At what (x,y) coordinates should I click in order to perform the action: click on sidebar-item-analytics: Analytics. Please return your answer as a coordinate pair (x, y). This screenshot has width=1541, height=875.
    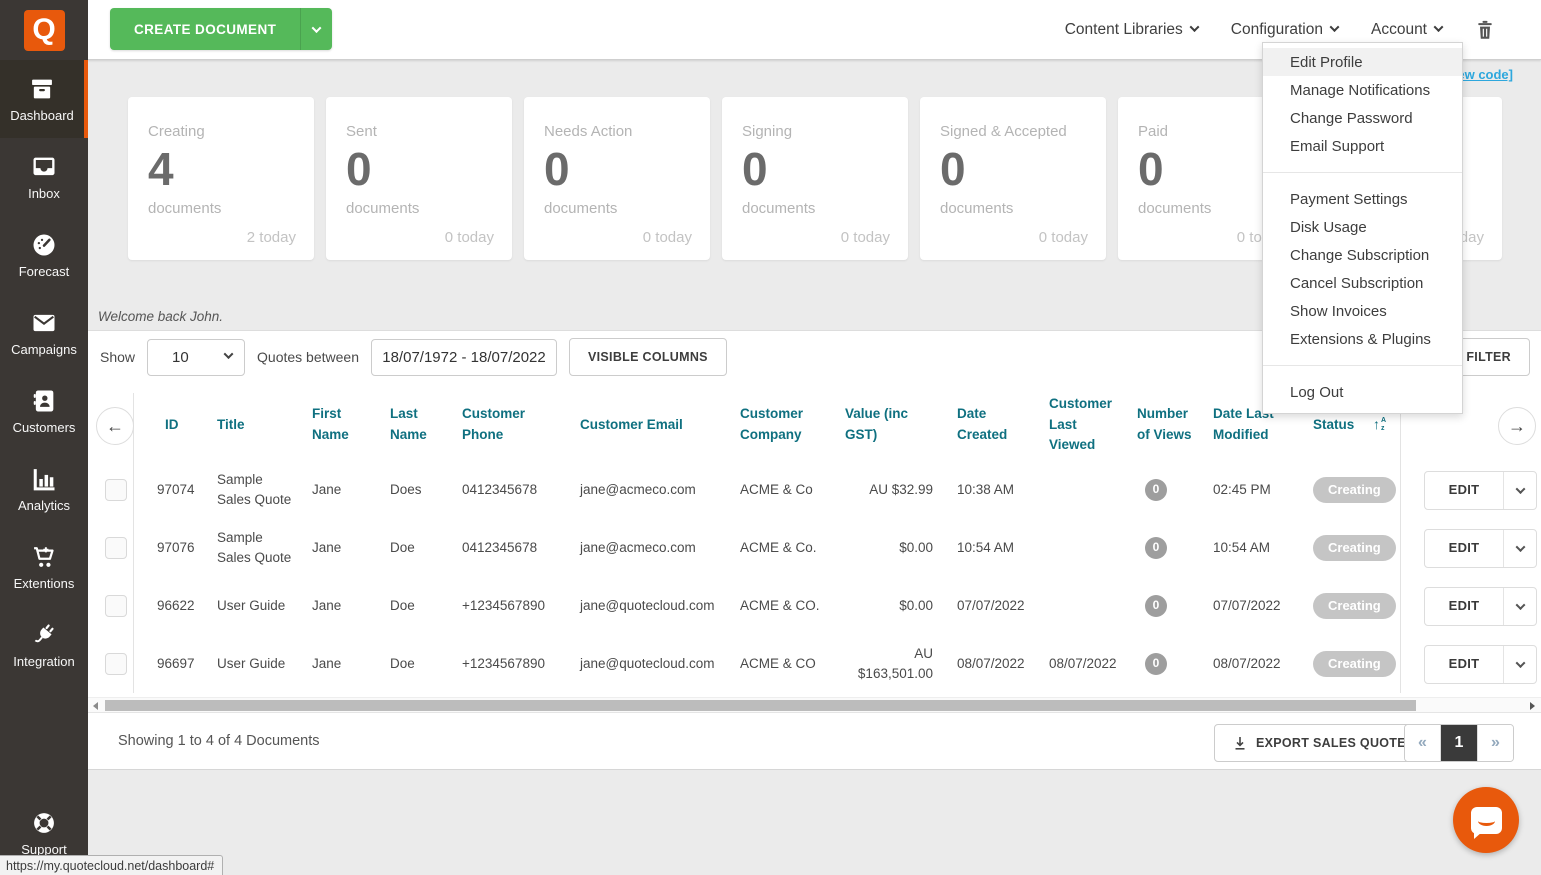
    Looking at the image, I should click on (44, 489).